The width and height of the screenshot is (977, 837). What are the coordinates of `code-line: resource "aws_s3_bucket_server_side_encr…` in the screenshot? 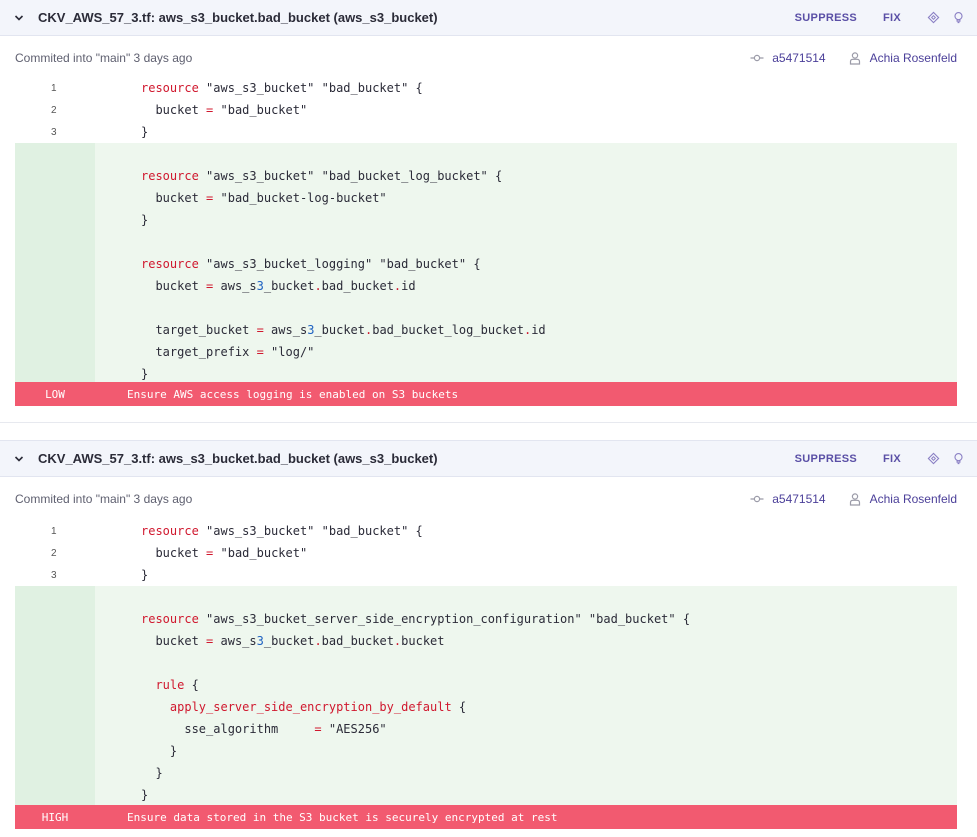 It's located at (486, 619).